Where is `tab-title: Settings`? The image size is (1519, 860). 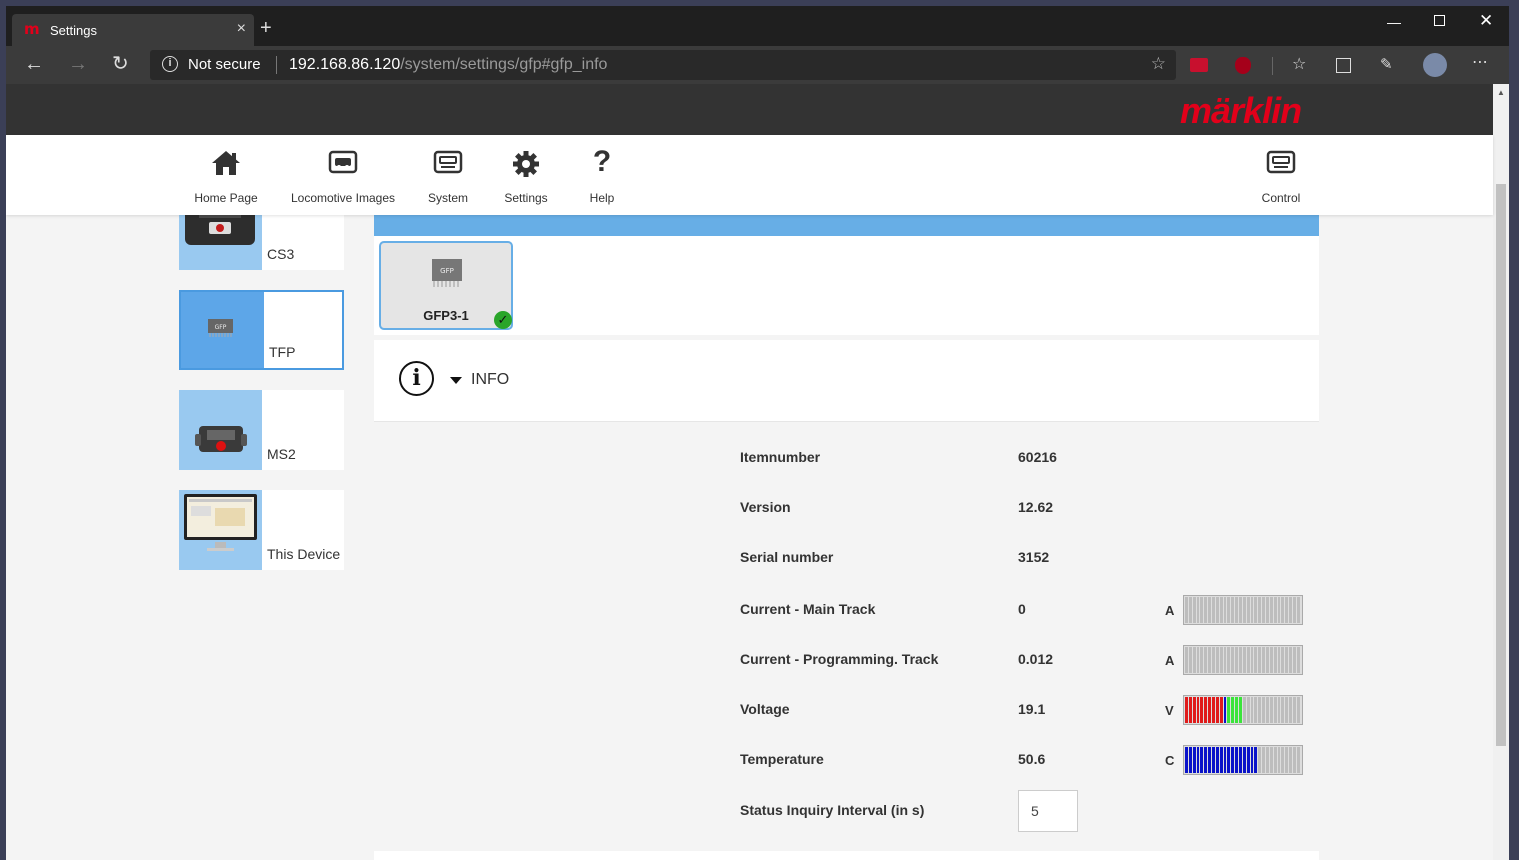
tab-title: Settings is located at coordinates (73, 30).